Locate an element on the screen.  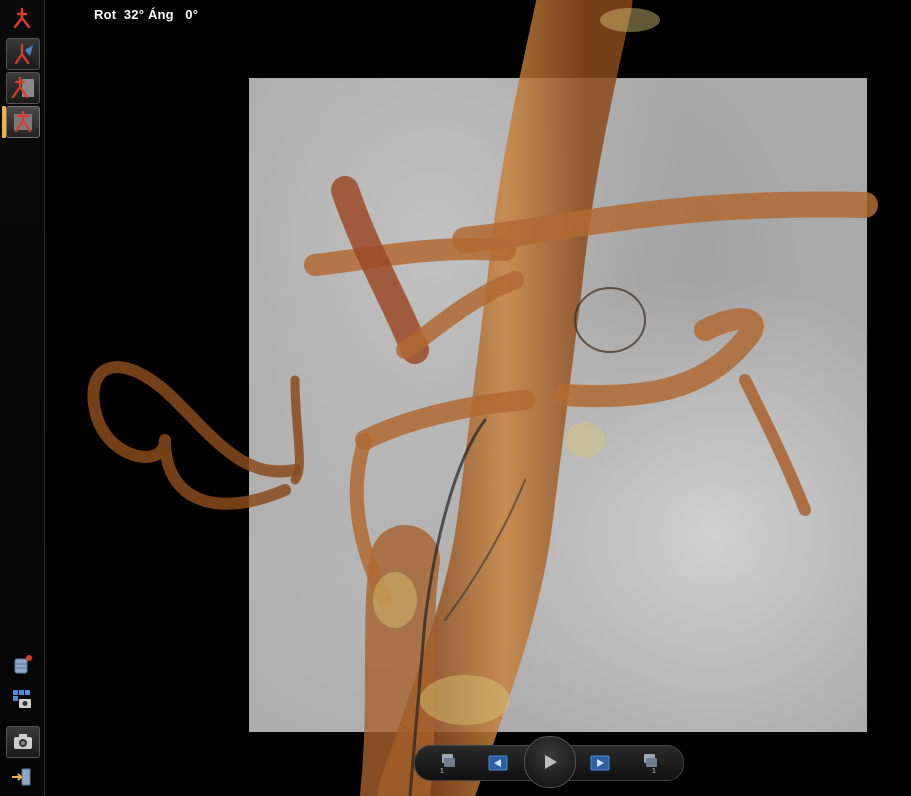
last-frame-label: 1 is located at coordinates (654, 771).